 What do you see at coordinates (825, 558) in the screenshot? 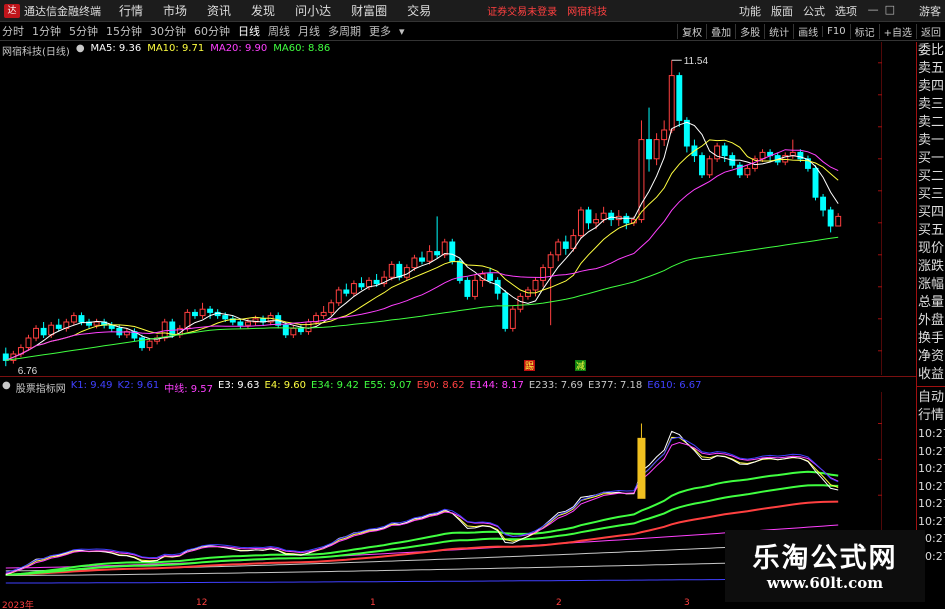
I see `watermark-title: 乐淘公式网` at bounding box center [825, 558].